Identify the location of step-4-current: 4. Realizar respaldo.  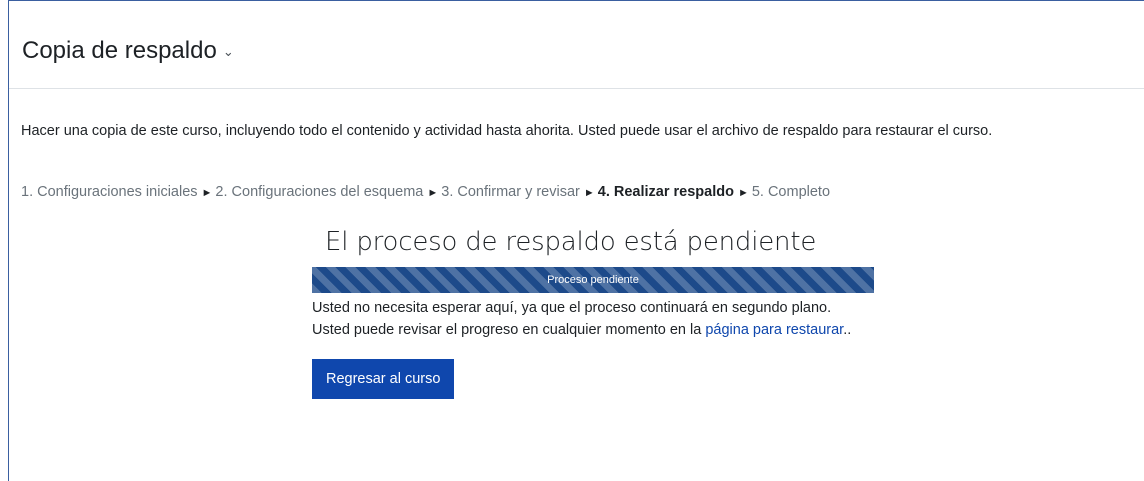
(665, 192).